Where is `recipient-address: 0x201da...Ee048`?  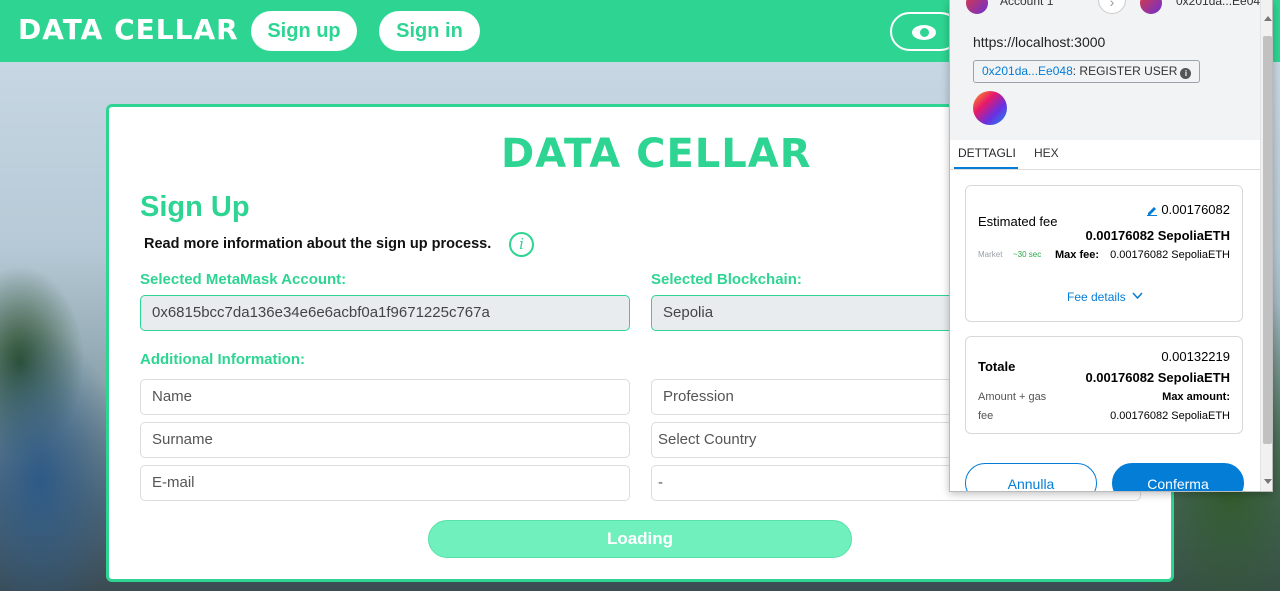 recipient-address: 0x201da...Ee048 is located at coordinates (1221, 4).